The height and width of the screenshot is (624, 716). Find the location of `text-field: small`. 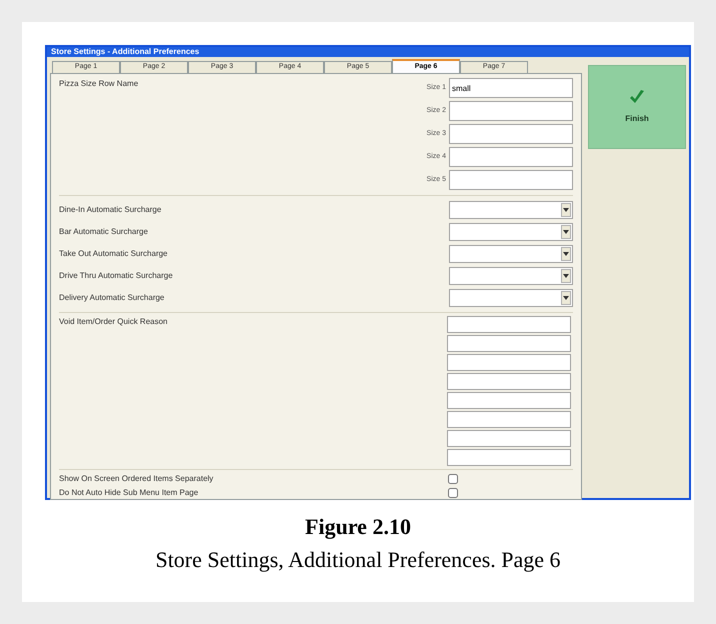

text-field: small is located at coordinates (511, 88).